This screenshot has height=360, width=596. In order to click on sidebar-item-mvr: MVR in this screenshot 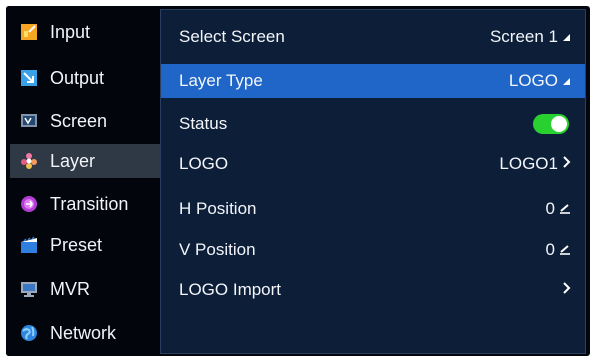, I will do `click(85, 289)`.